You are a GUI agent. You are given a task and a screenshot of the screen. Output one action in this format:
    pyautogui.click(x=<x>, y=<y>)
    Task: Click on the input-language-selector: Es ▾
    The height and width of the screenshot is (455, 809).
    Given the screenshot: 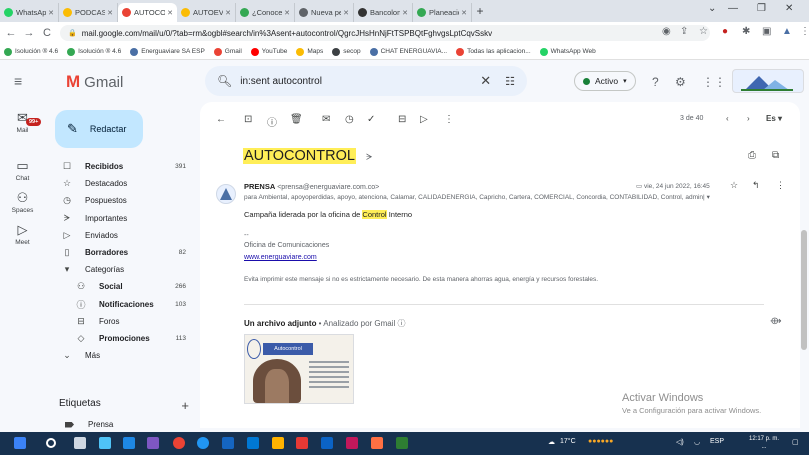 What is the action you would take?
    pyautogui.click(x=774, y=118)
    